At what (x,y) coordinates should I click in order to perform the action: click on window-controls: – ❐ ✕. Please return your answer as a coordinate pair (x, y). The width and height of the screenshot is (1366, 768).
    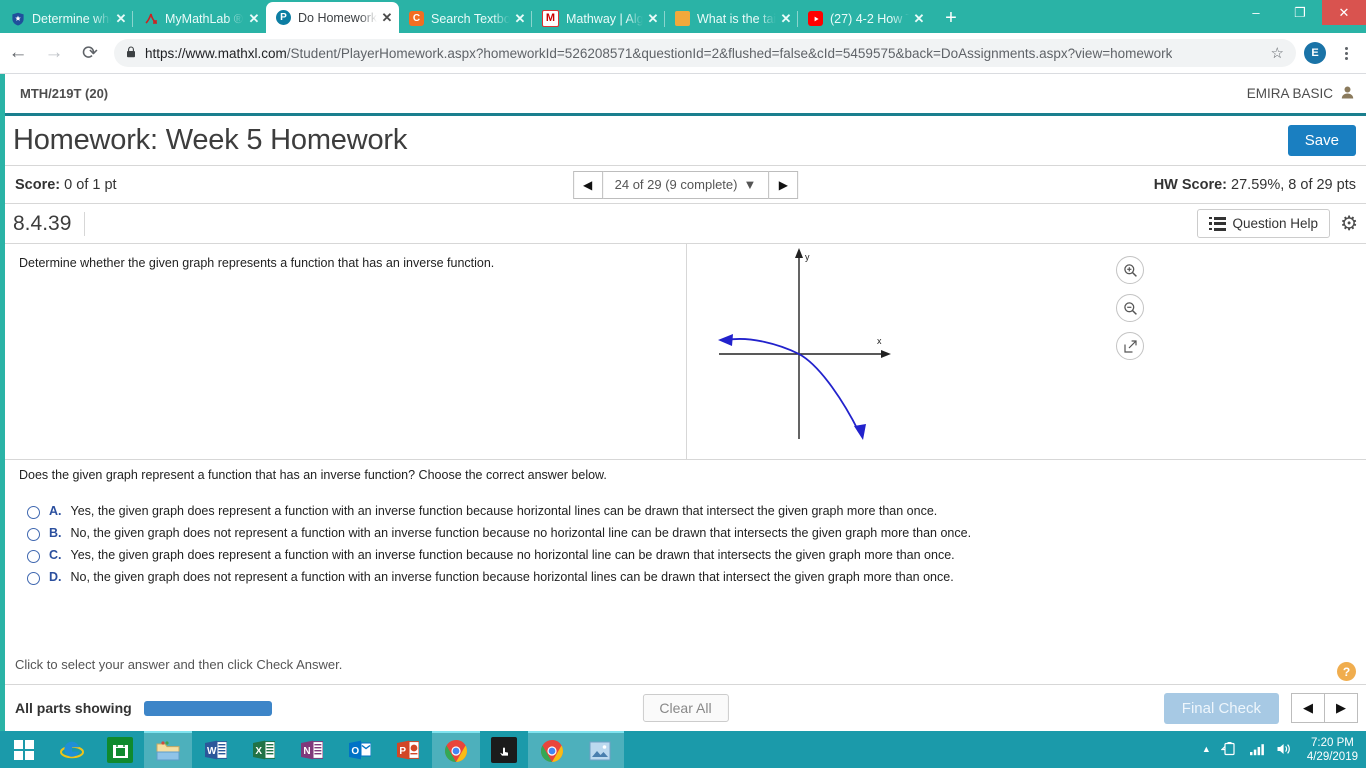
    Looking at the image, I should click on (1300, 12).